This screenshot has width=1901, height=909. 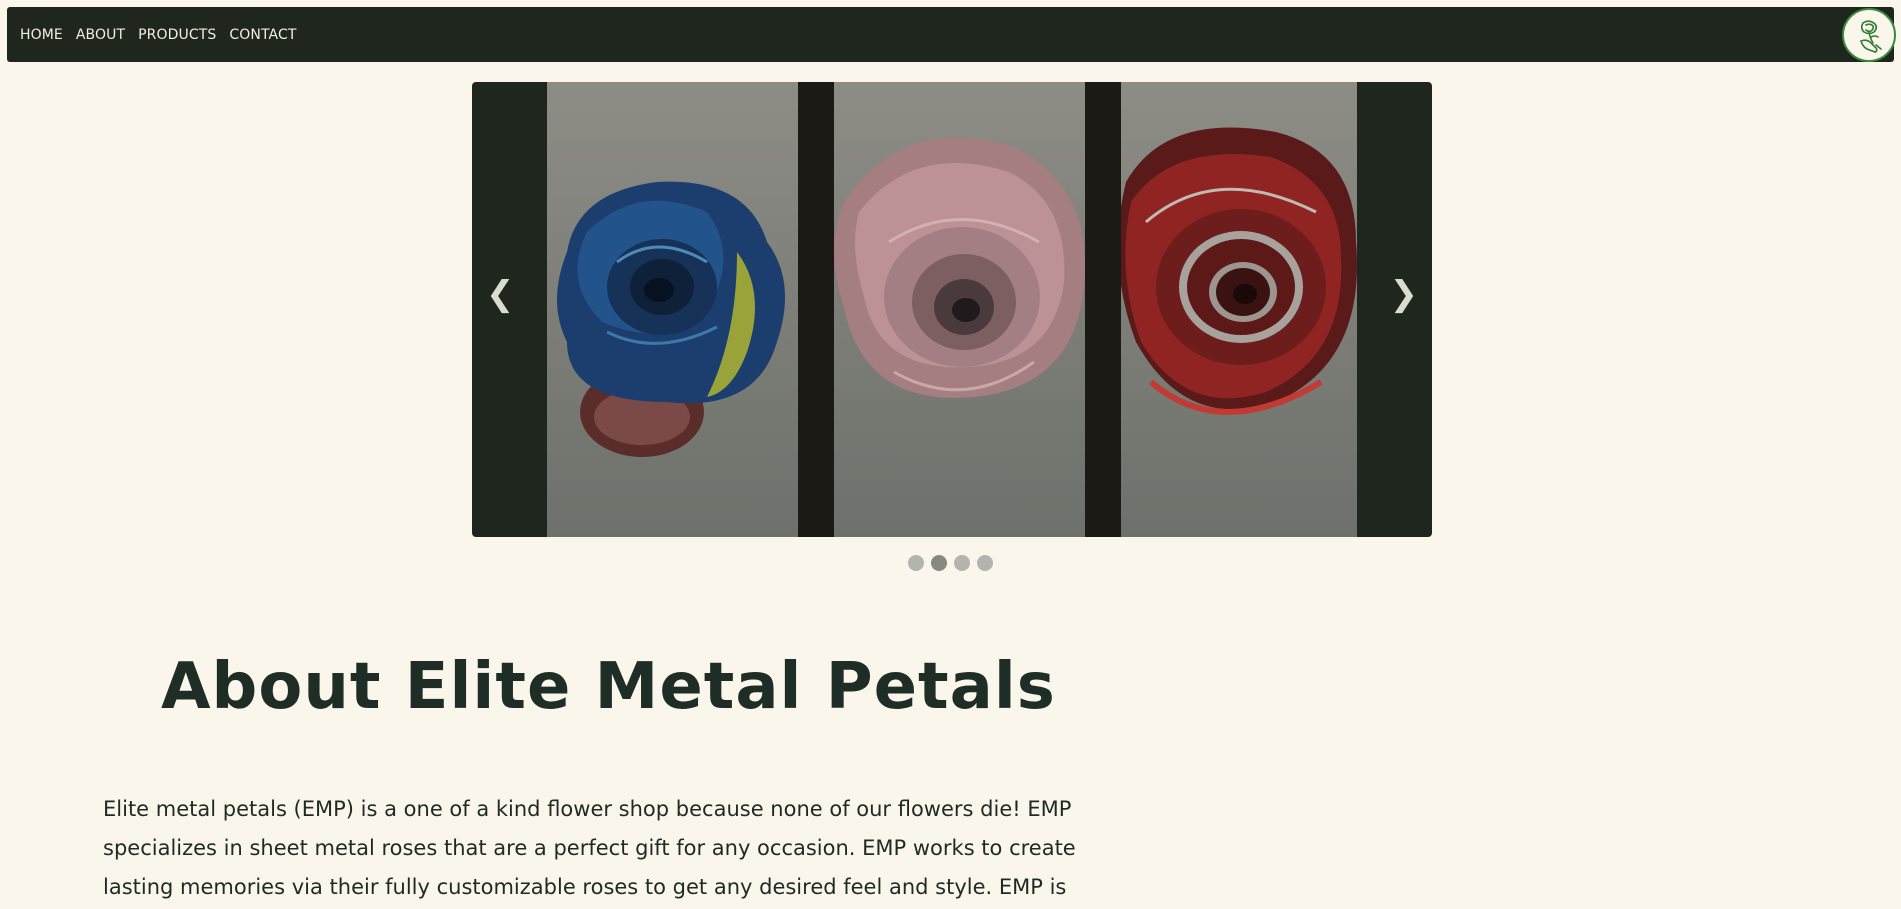 I want to click on nav-links: HOME ABOUT PRODUCTS CONTACT, so click(x=158, y=34).